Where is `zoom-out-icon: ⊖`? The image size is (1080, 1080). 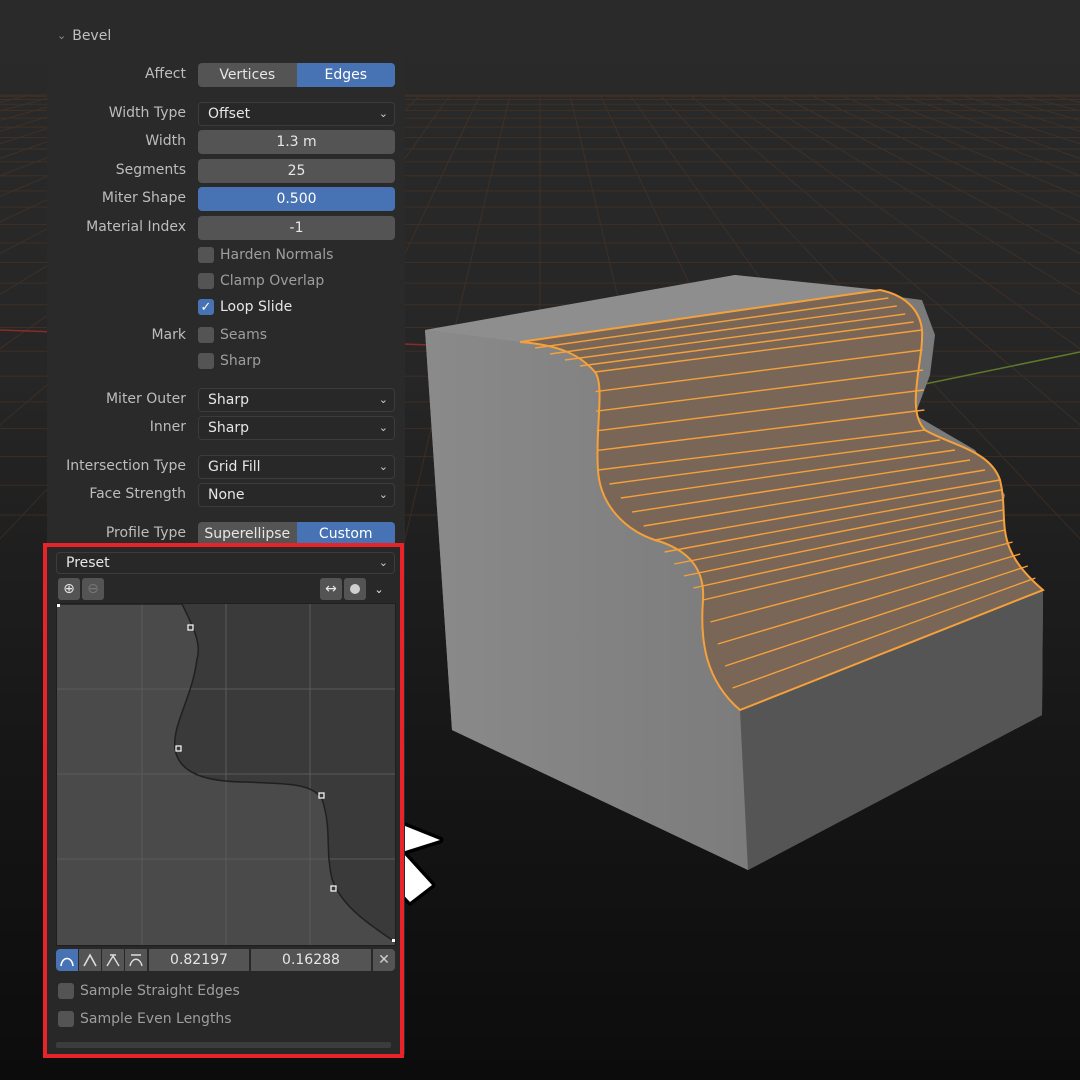
zoom-out-icon: ⊖ is located at coordinates (93, 589).